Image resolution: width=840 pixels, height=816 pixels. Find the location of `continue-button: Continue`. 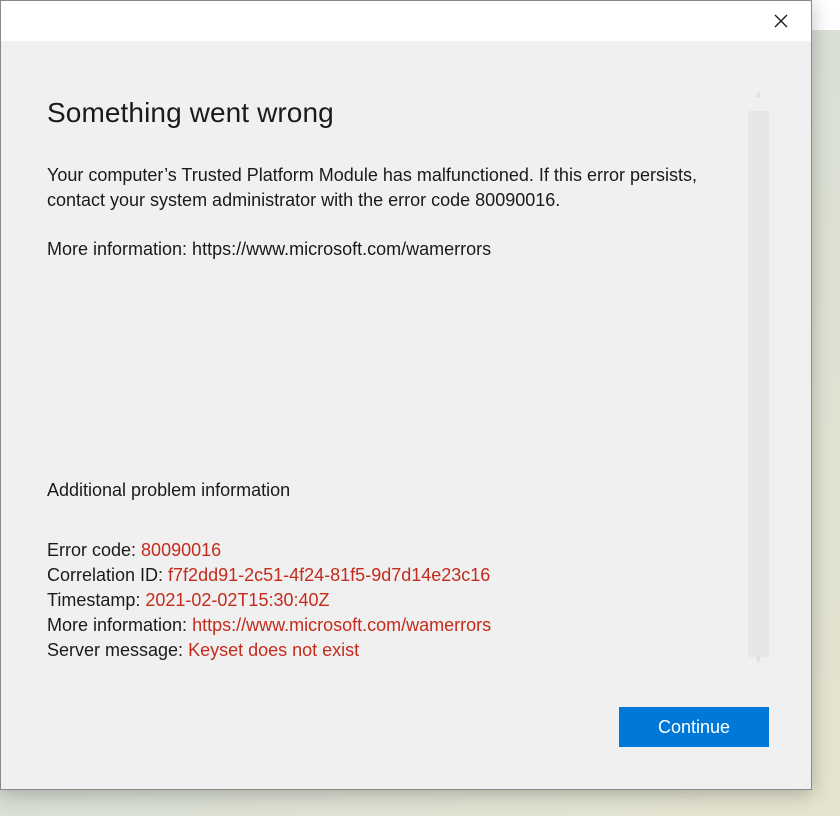

continue-button: Continue is located at coordinates (694, 727).